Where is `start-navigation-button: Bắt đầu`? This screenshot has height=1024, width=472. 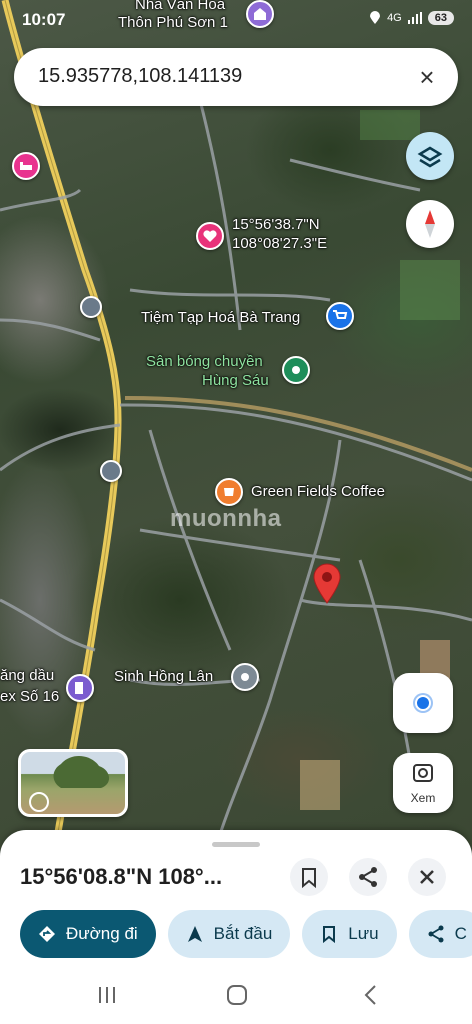
start-navigation-button: Bắt đầu is located at coordinates (229, 934).